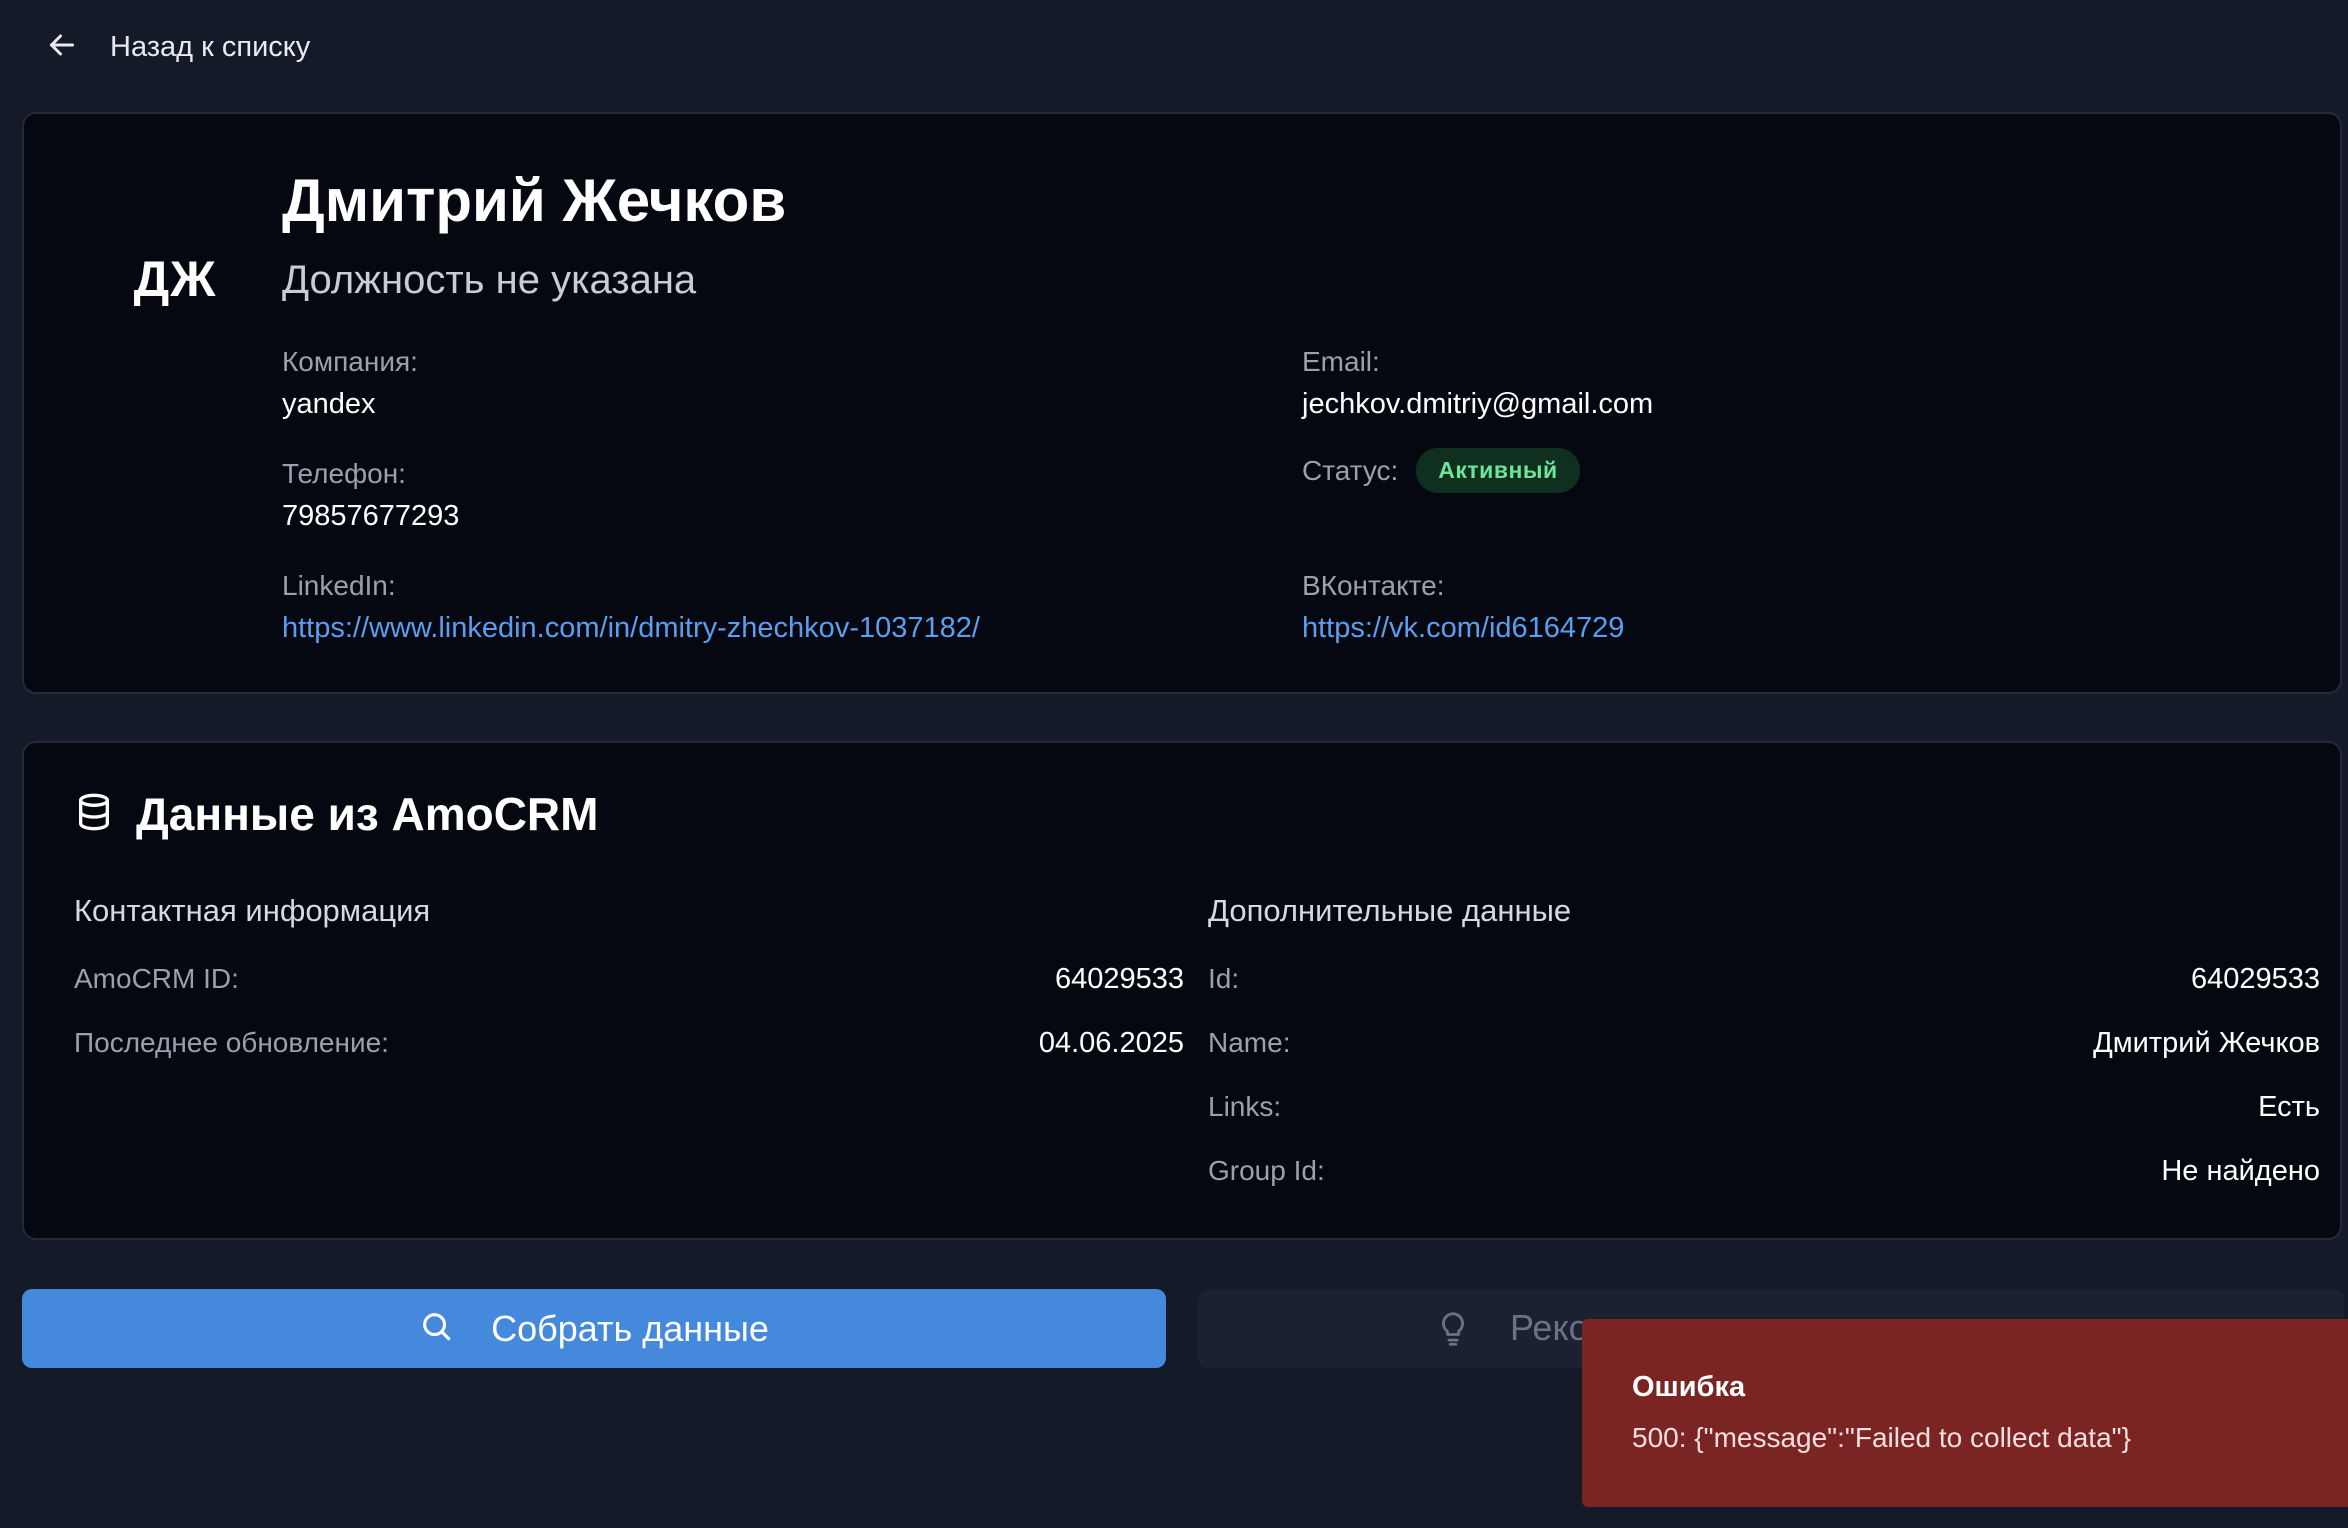 This screenshot has width=2348, height=1528. Describe the element at coordinates (156, 978) in the screenshot. I see `kv-key: AmoCRM ID:` at that location.